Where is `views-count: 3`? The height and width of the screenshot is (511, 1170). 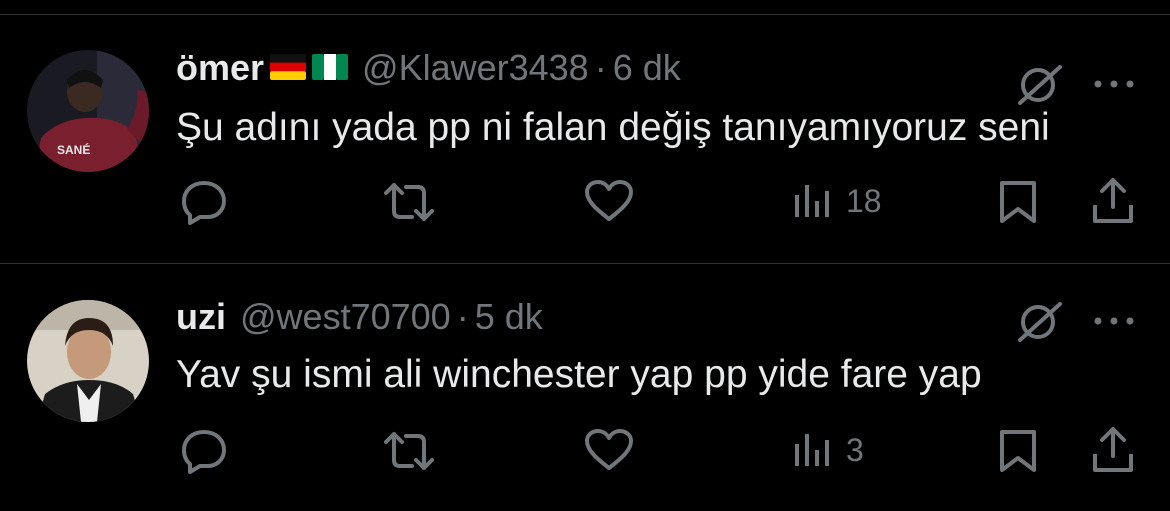
views-count: 3 is located at coordinates (855, 450).